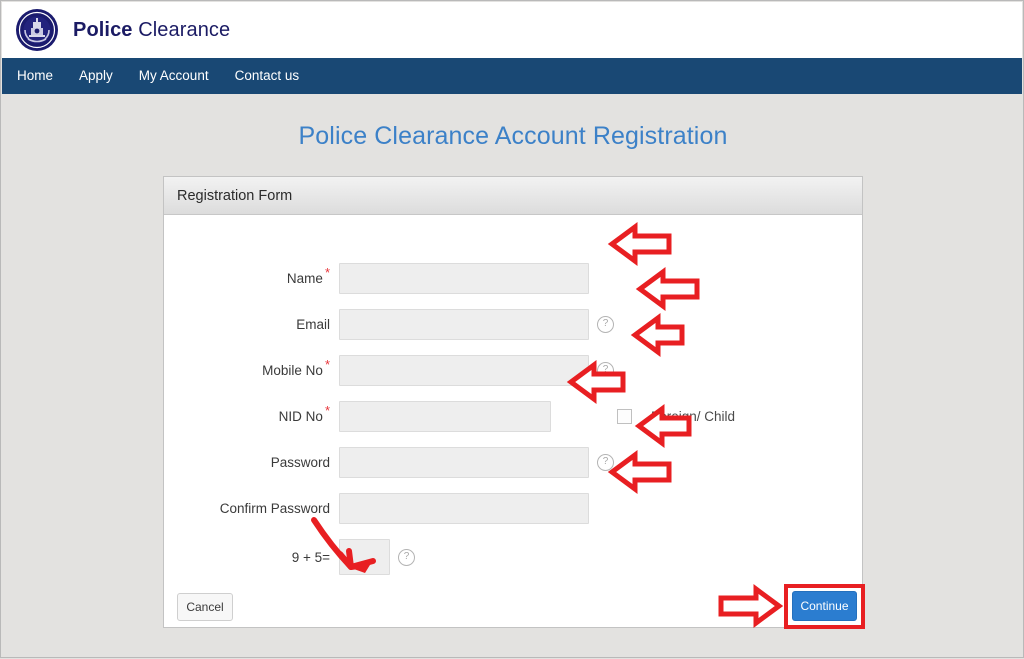 This screenshot has height=659, width=1024. What do you see at coordinates (464, 370) in the screenshot?
I see `mobile-no-input` at bounding box center [464, 370].